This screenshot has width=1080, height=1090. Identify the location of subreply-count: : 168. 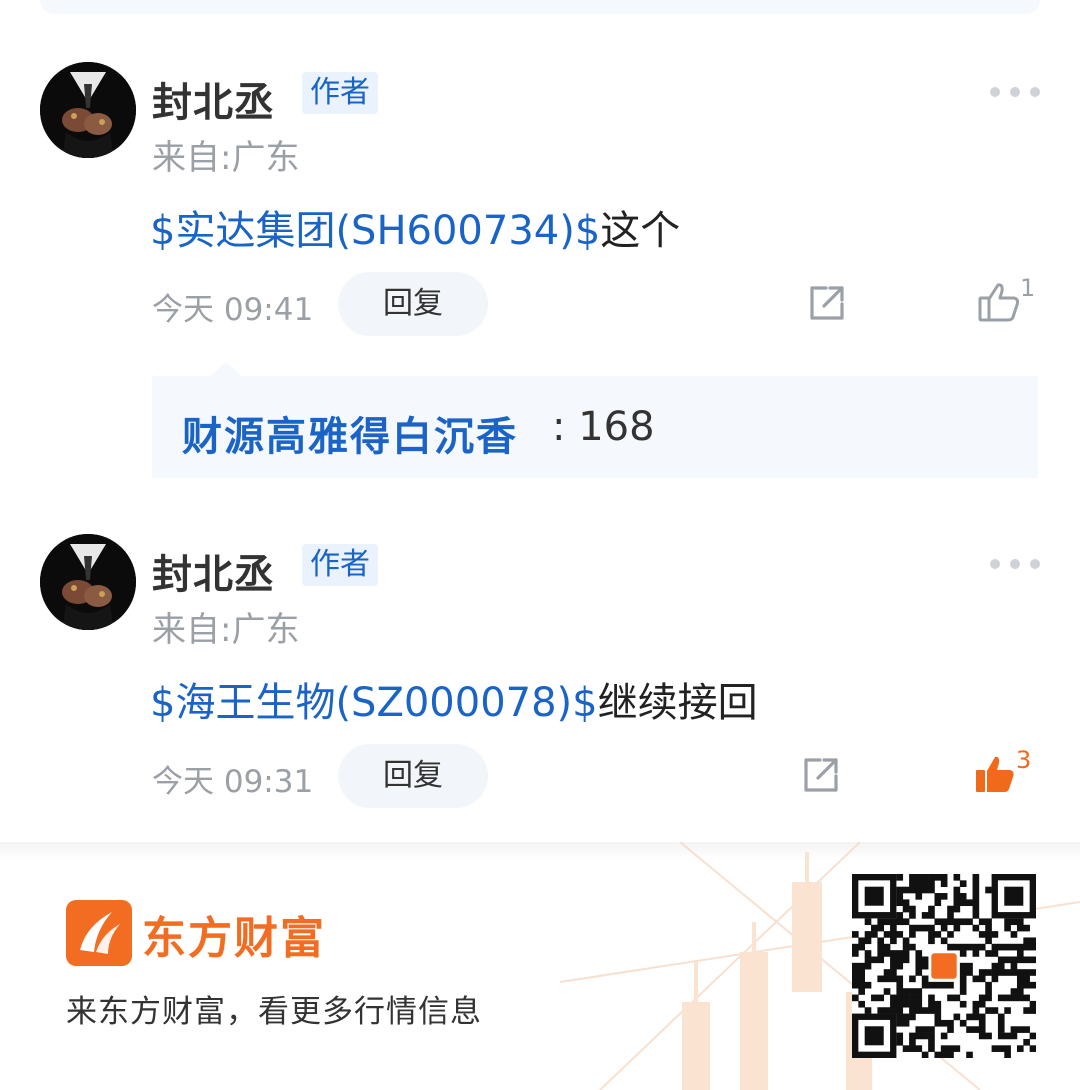
(603, 427).